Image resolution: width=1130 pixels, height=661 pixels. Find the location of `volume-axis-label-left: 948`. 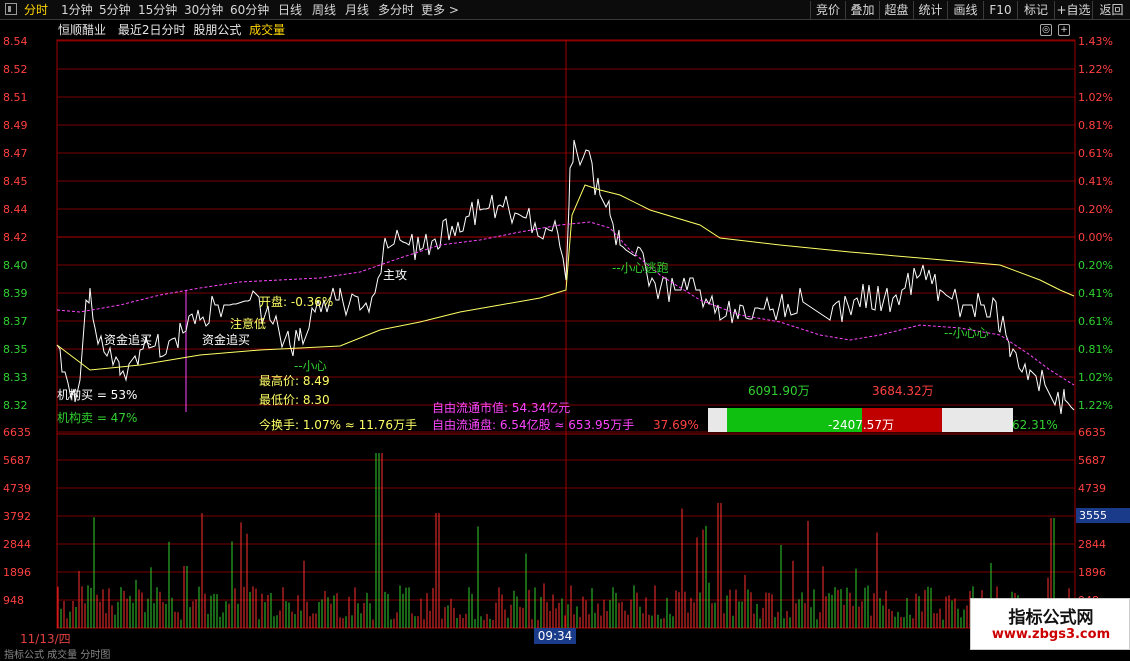

volume-axis-label-left: 948 is located at coordinates (13, 600).